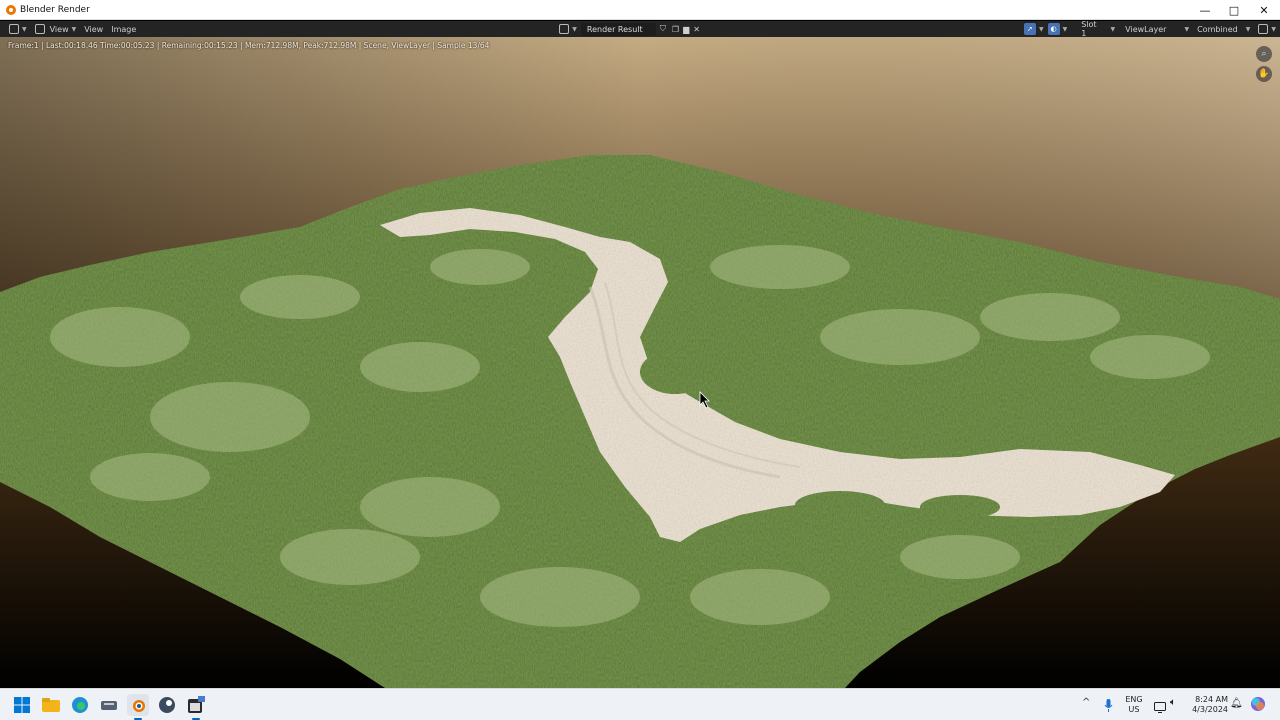 This screenshot has height=720, width=1280. I want to click on image-name-text: Render Result, so click(614, 29).